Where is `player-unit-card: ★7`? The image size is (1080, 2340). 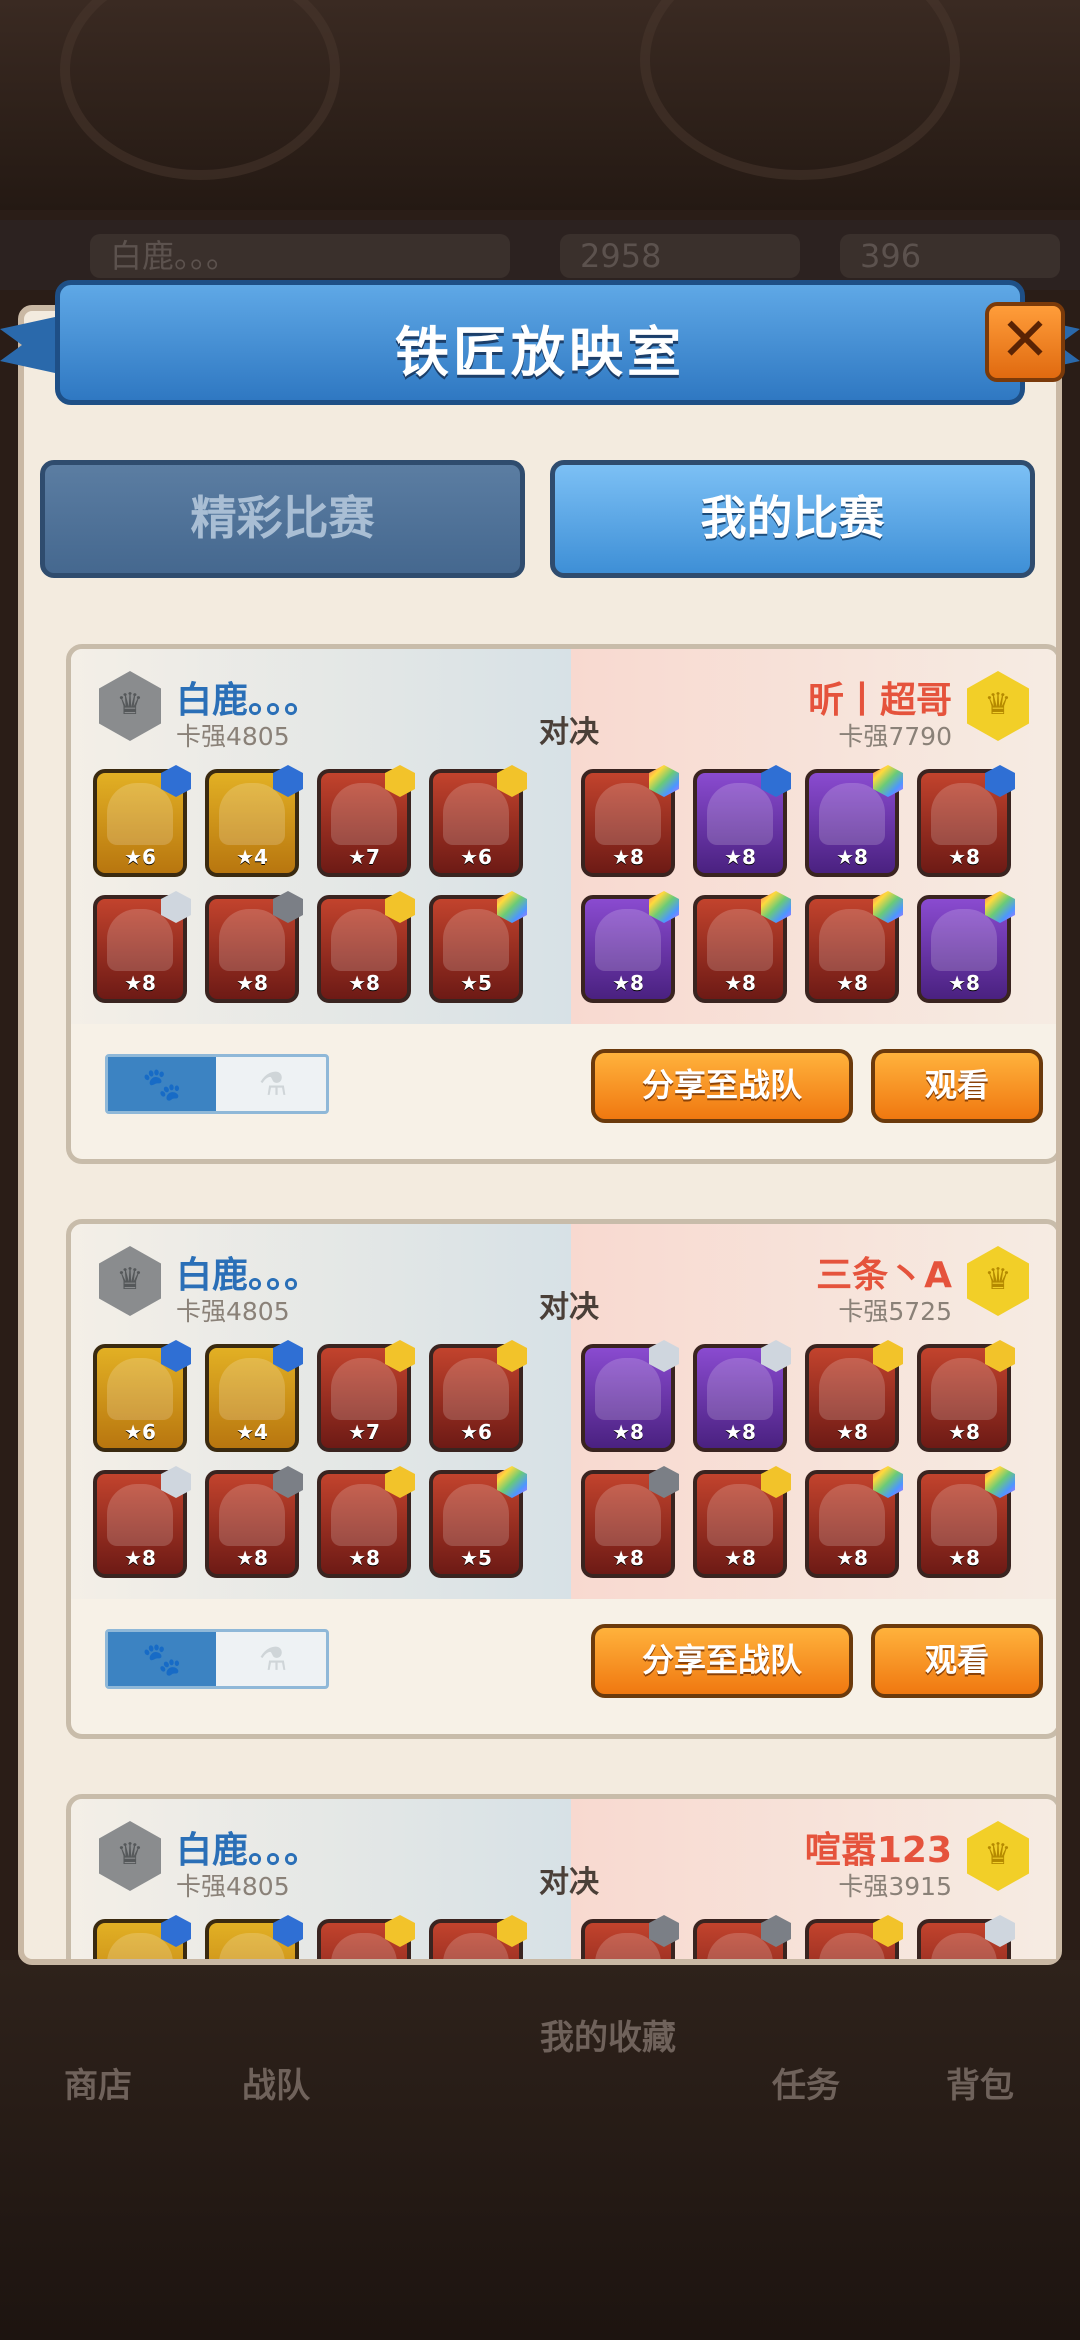 player-unit-card: ★7 is located at coordinates (366, 1396).